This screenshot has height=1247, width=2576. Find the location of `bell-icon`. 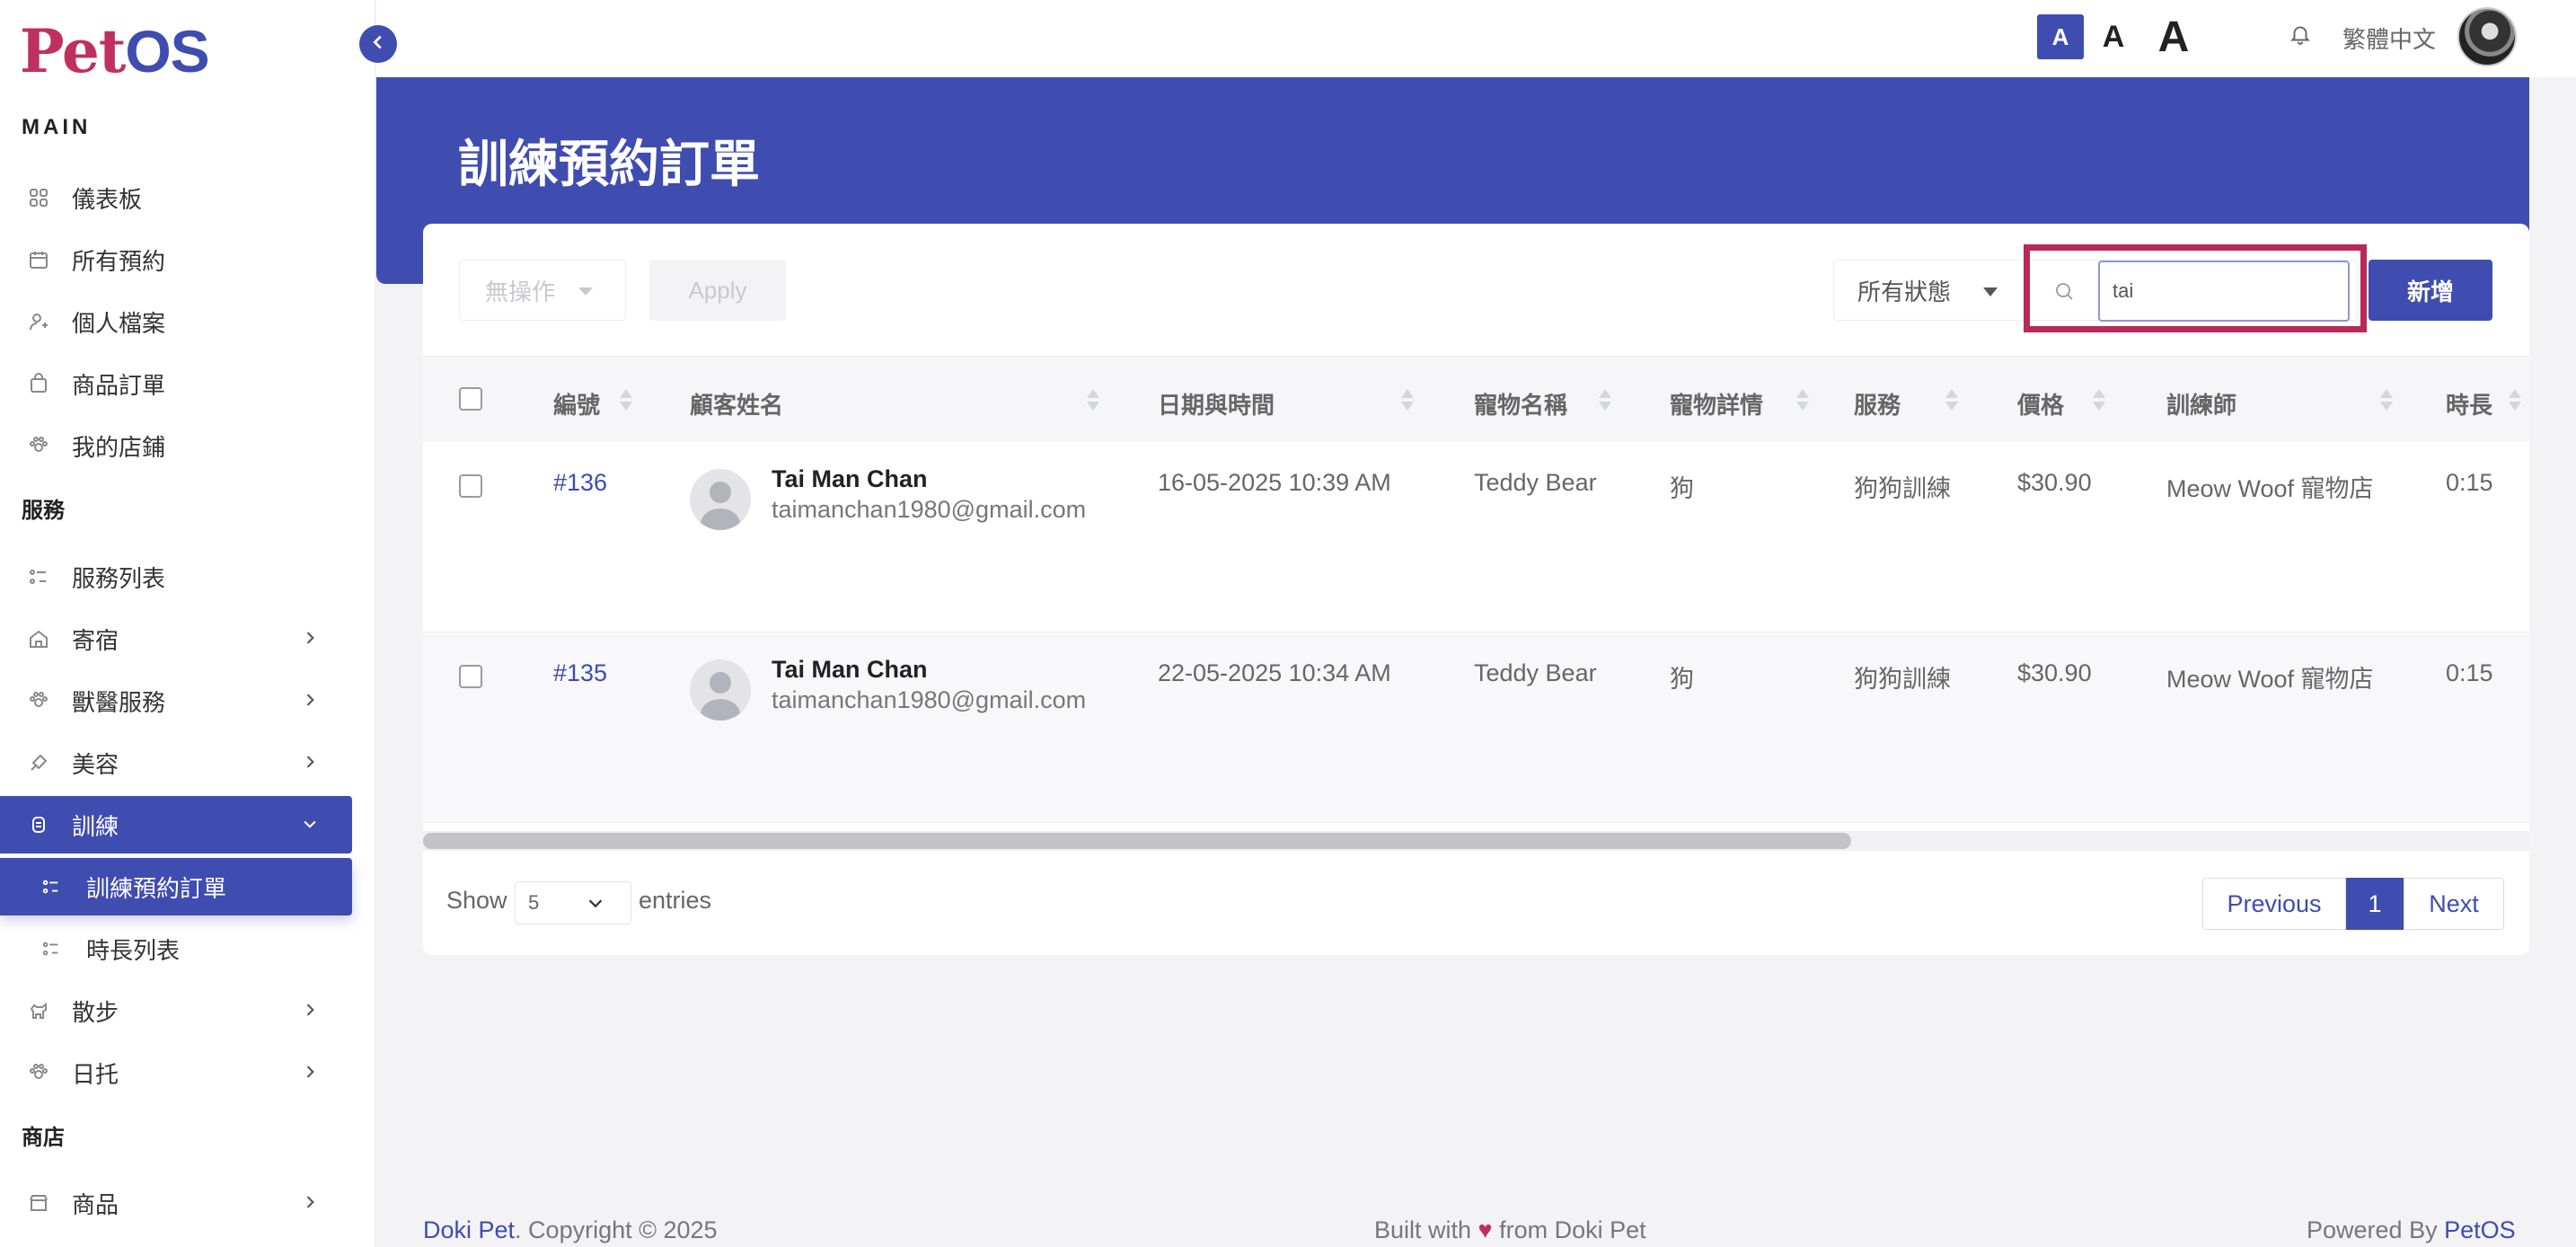

bell-icon is located at coordinates (2302, 36).